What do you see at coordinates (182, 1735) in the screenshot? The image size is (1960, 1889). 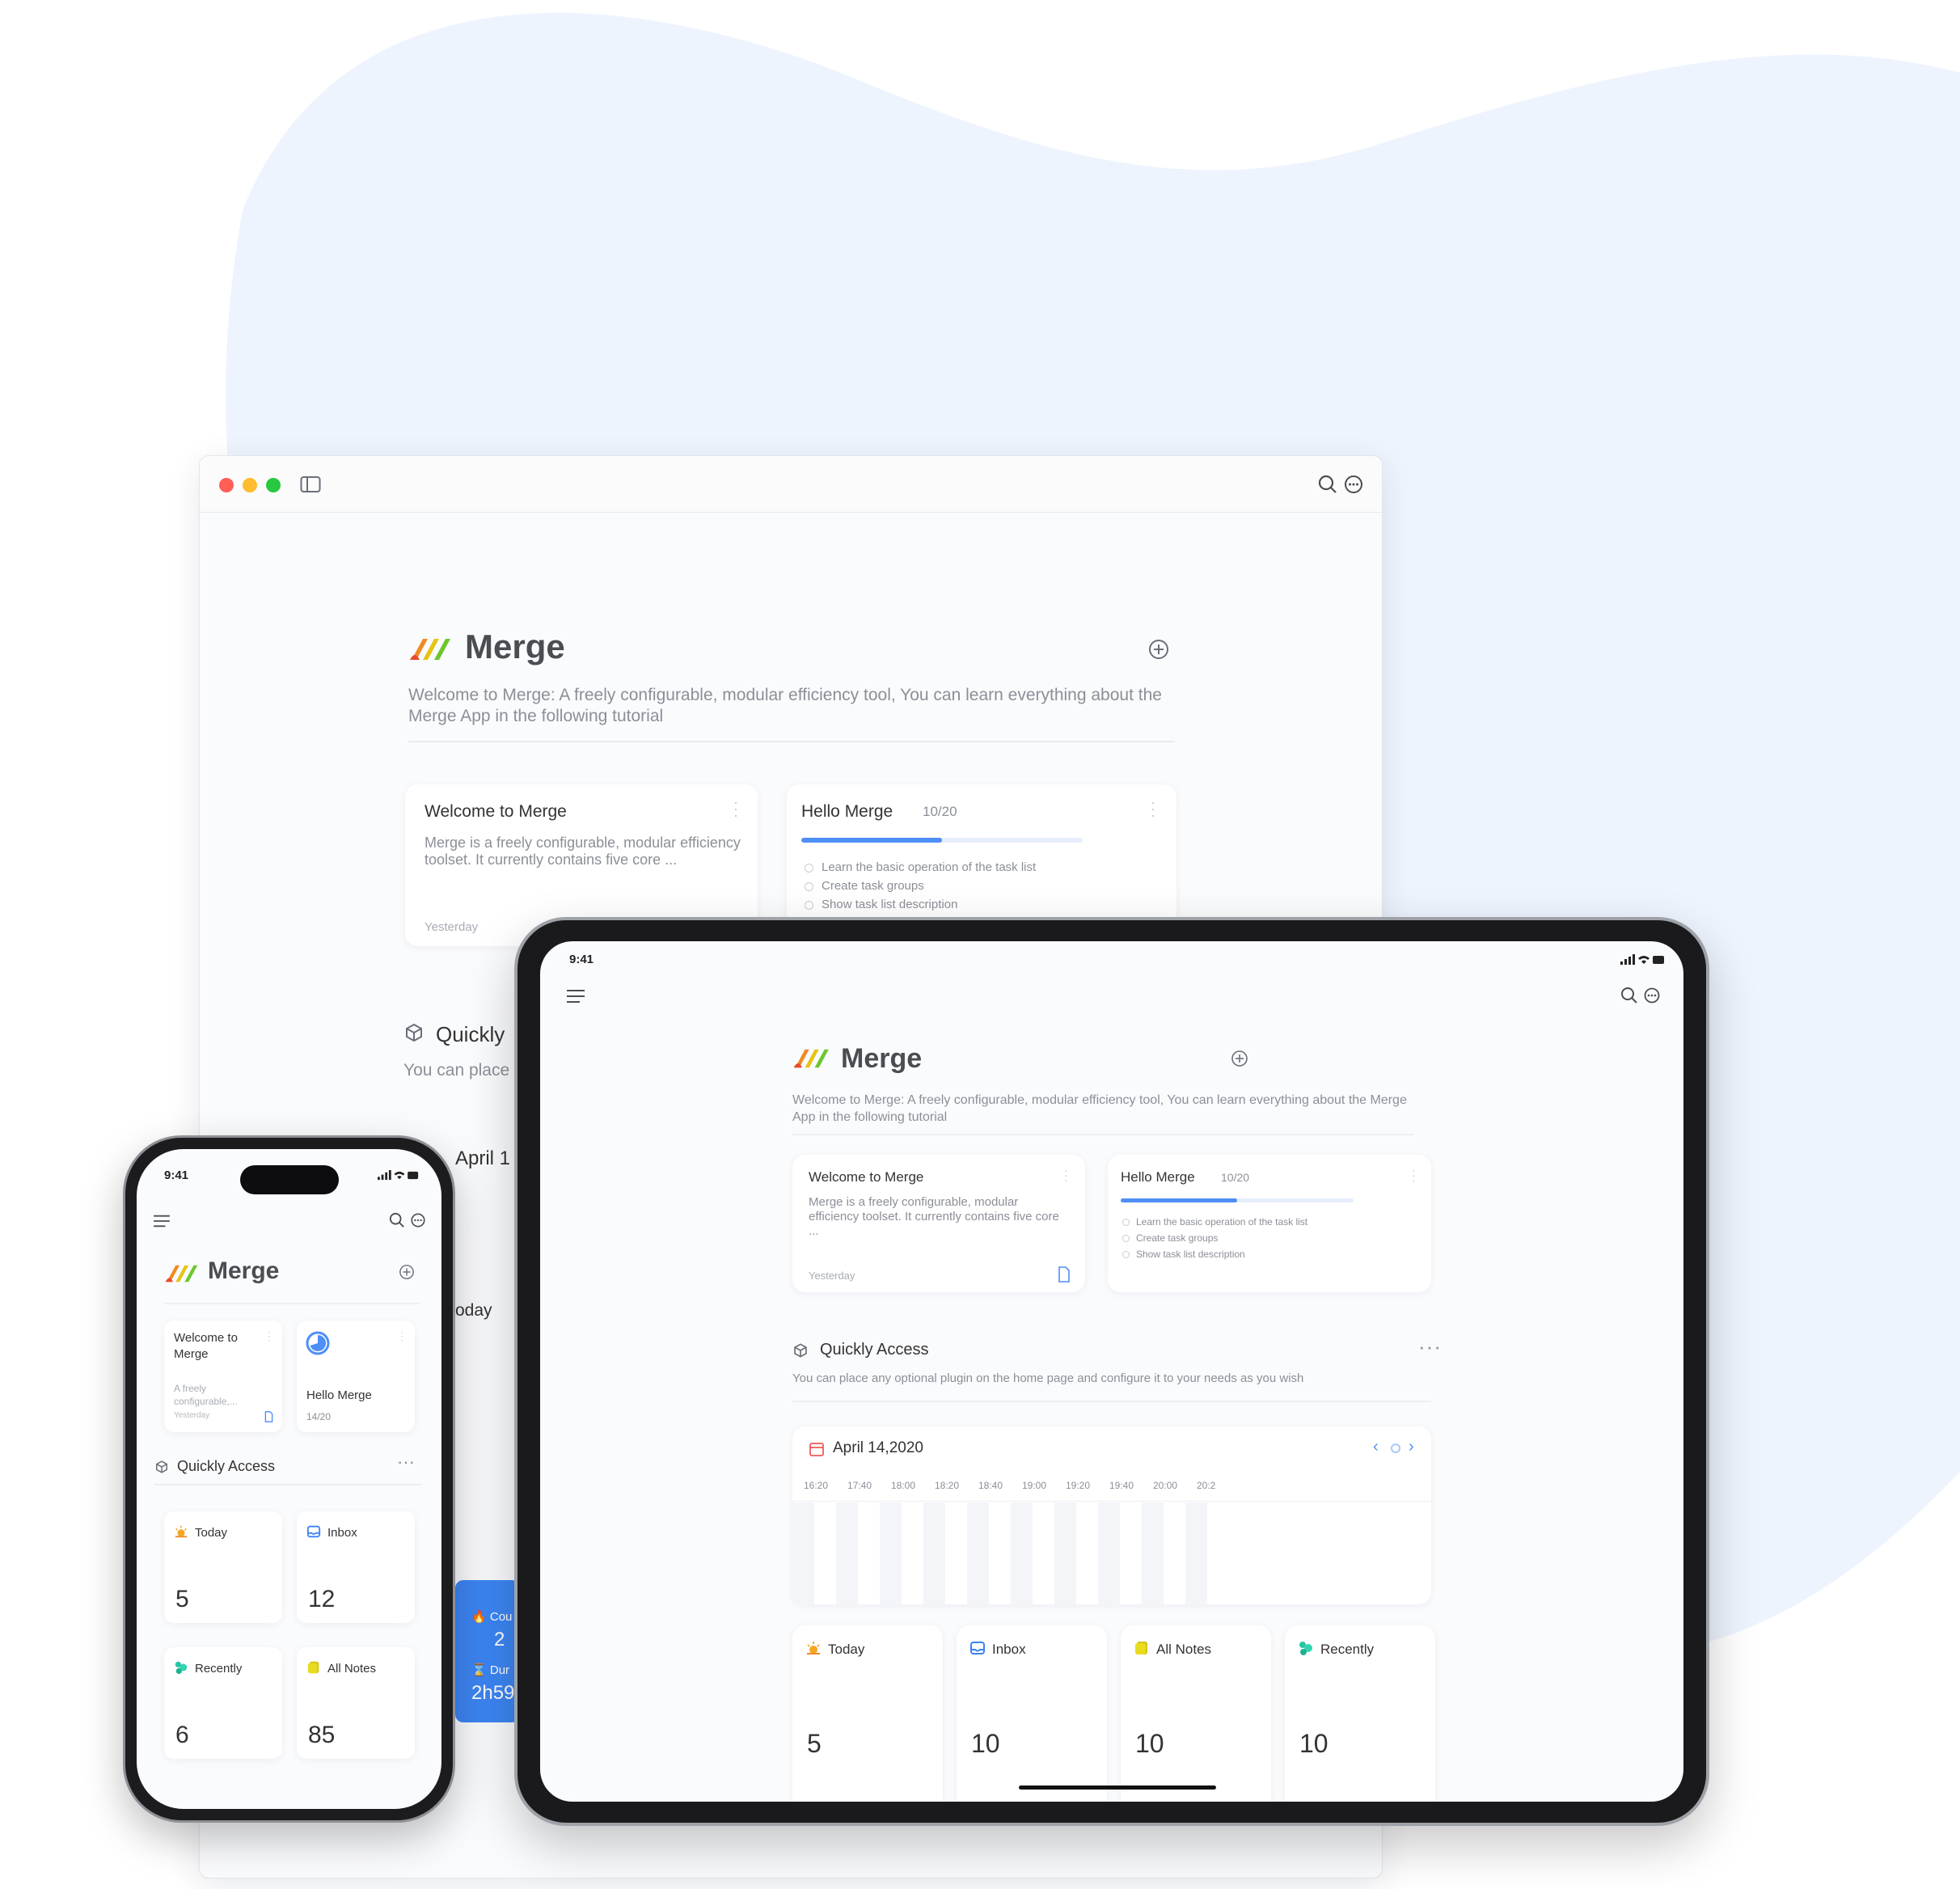 I see `tile-value: 6` at bounding box center [182, 1735].